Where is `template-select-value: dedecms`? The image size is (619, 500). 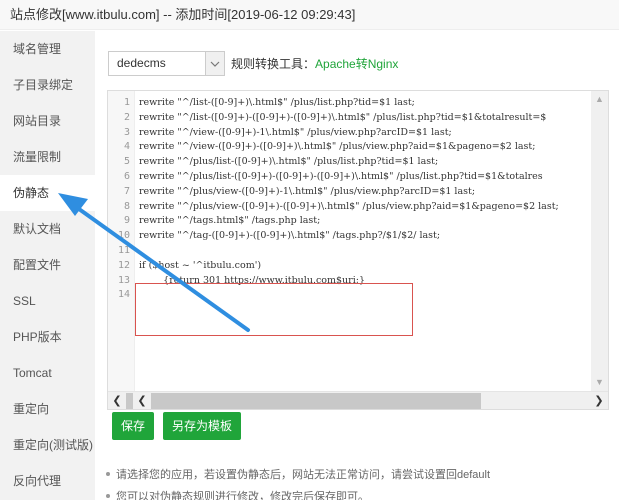
template-select-value: dedecms is located at coordinates (141, 63).